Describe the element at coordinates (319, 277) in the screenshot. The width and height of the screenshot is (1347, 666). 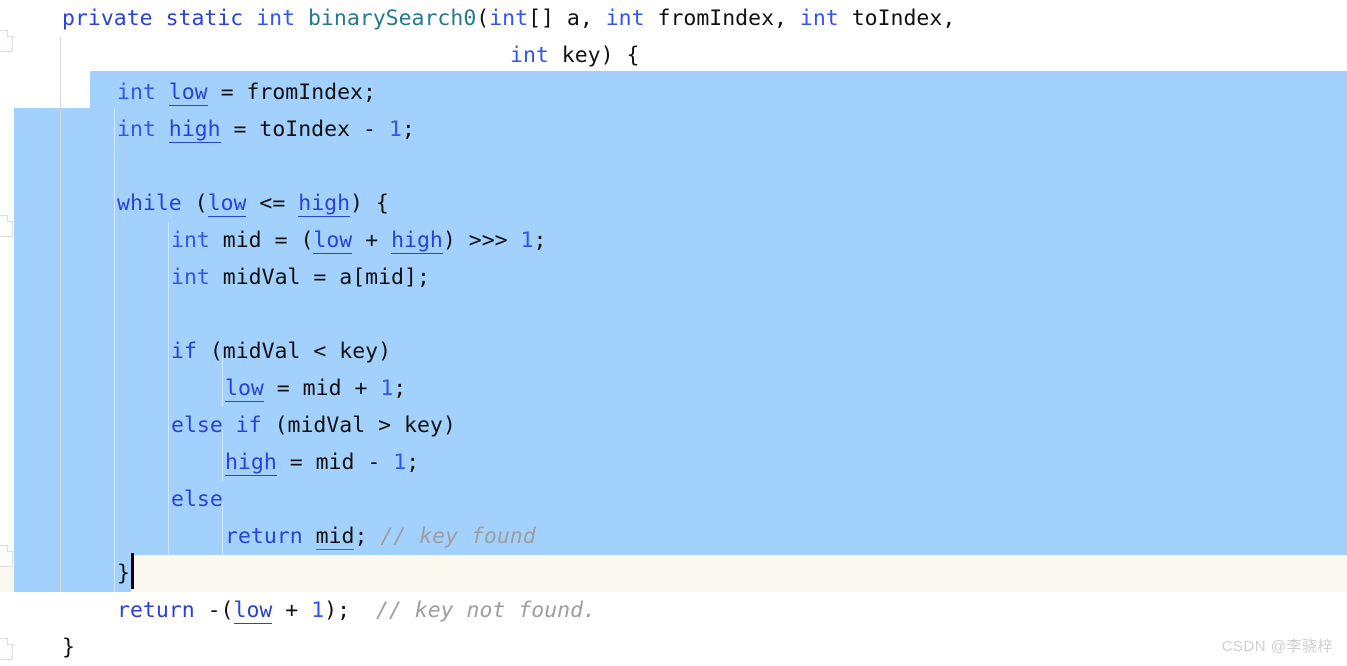
I see `code-token-plain: midVal = a[mid];` at that location.